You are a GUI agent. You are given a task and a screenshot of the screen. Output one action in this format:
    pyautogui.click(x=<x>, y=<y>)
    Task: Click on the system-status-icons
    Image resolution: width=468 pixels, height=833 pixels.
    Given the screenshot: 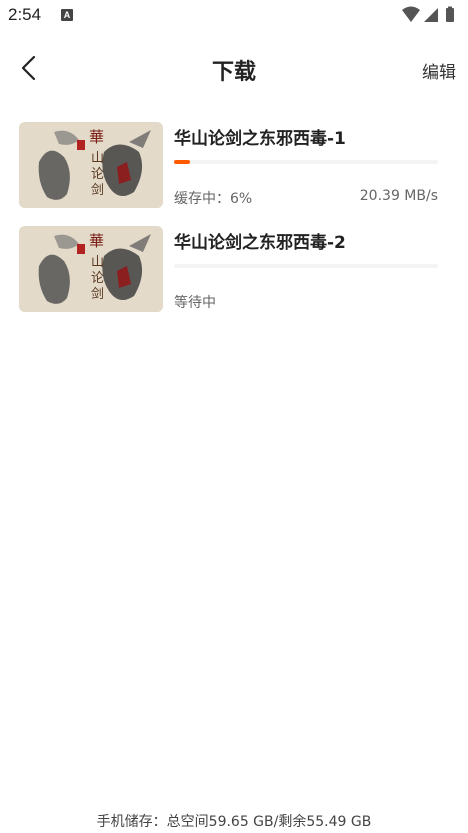 What is the action you would take?
    pyautogui.click(x=428, y=14)
    